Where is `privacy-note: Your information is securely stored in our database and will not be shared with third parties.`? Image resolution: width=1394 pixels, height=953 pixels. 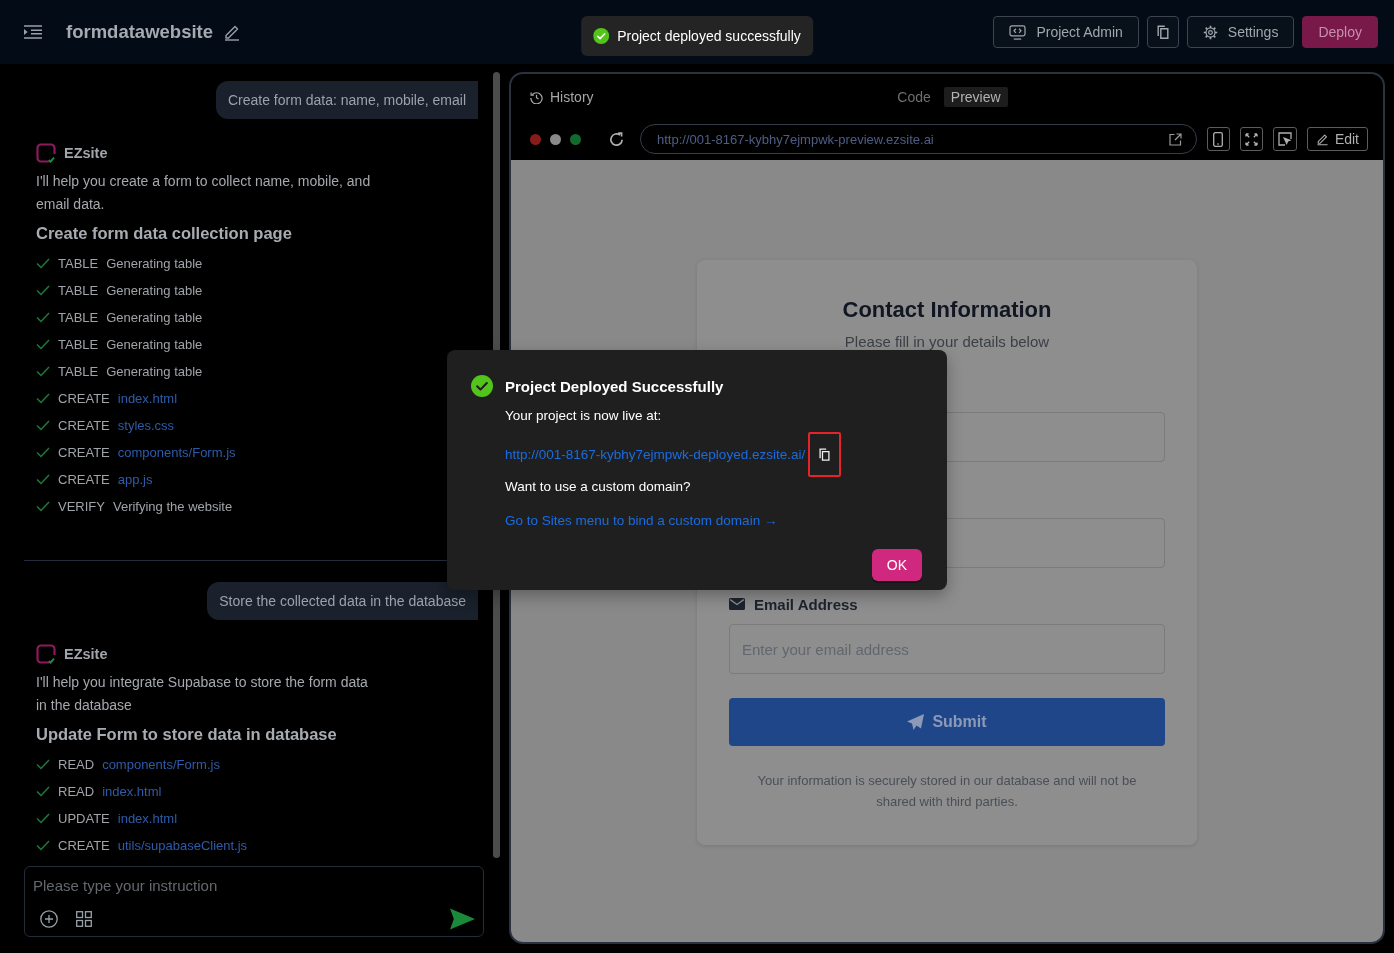
privacy-note: Your information is securely stored in our database and will not be shared with third parties. is located at coordinates (947, 791).